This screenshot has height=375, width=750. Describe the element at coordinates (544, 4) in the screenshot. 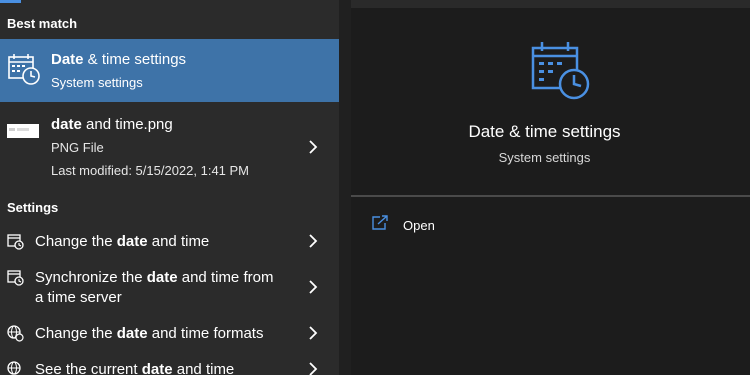

I see `panel-top-strip` at that location.